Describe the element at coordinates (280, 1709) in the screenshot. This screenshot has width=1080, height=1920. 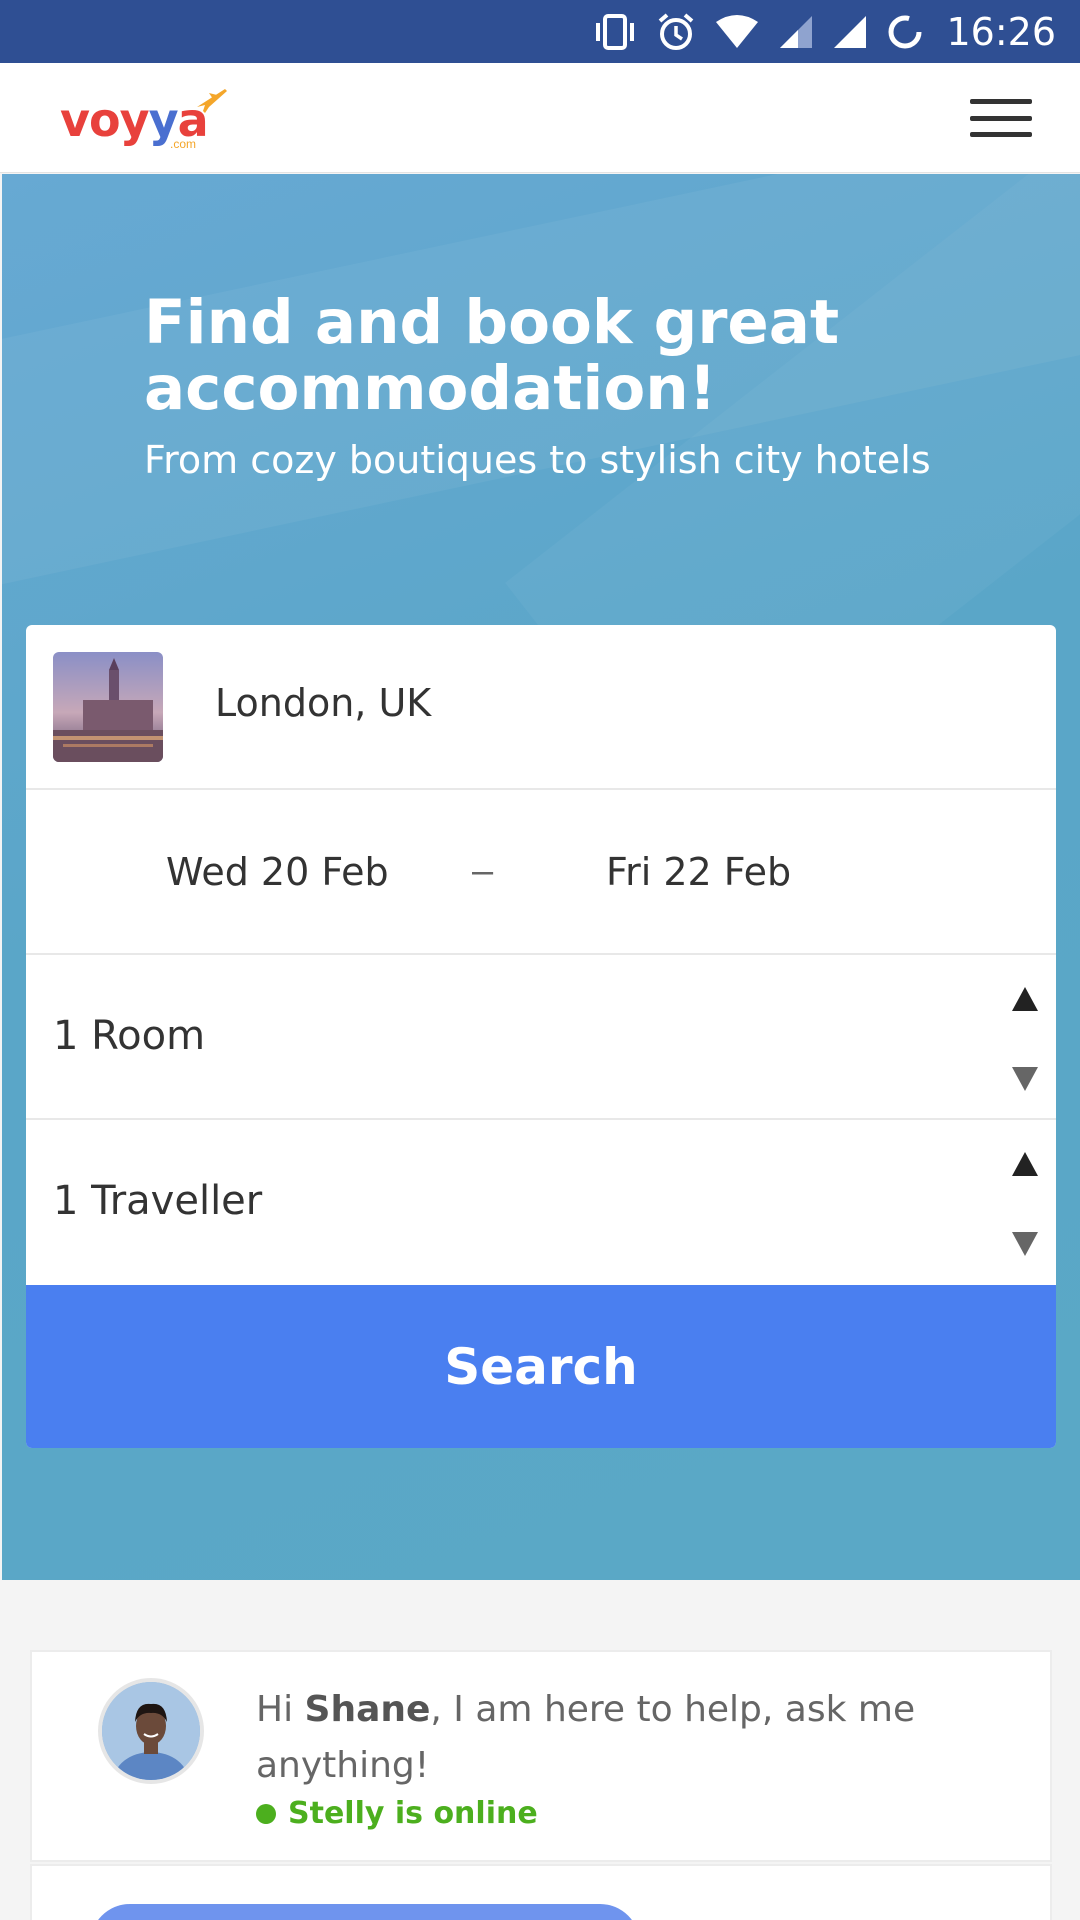
I see `greeting-prefix: Hi` at that location.